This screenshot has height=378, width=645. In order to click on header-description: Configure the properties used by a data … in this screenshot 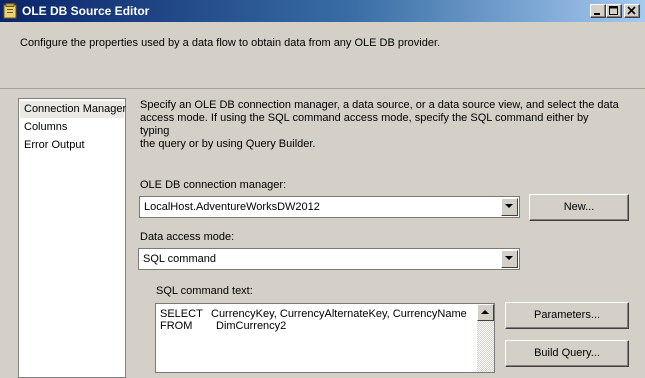, I will do `click(230, 43)`.